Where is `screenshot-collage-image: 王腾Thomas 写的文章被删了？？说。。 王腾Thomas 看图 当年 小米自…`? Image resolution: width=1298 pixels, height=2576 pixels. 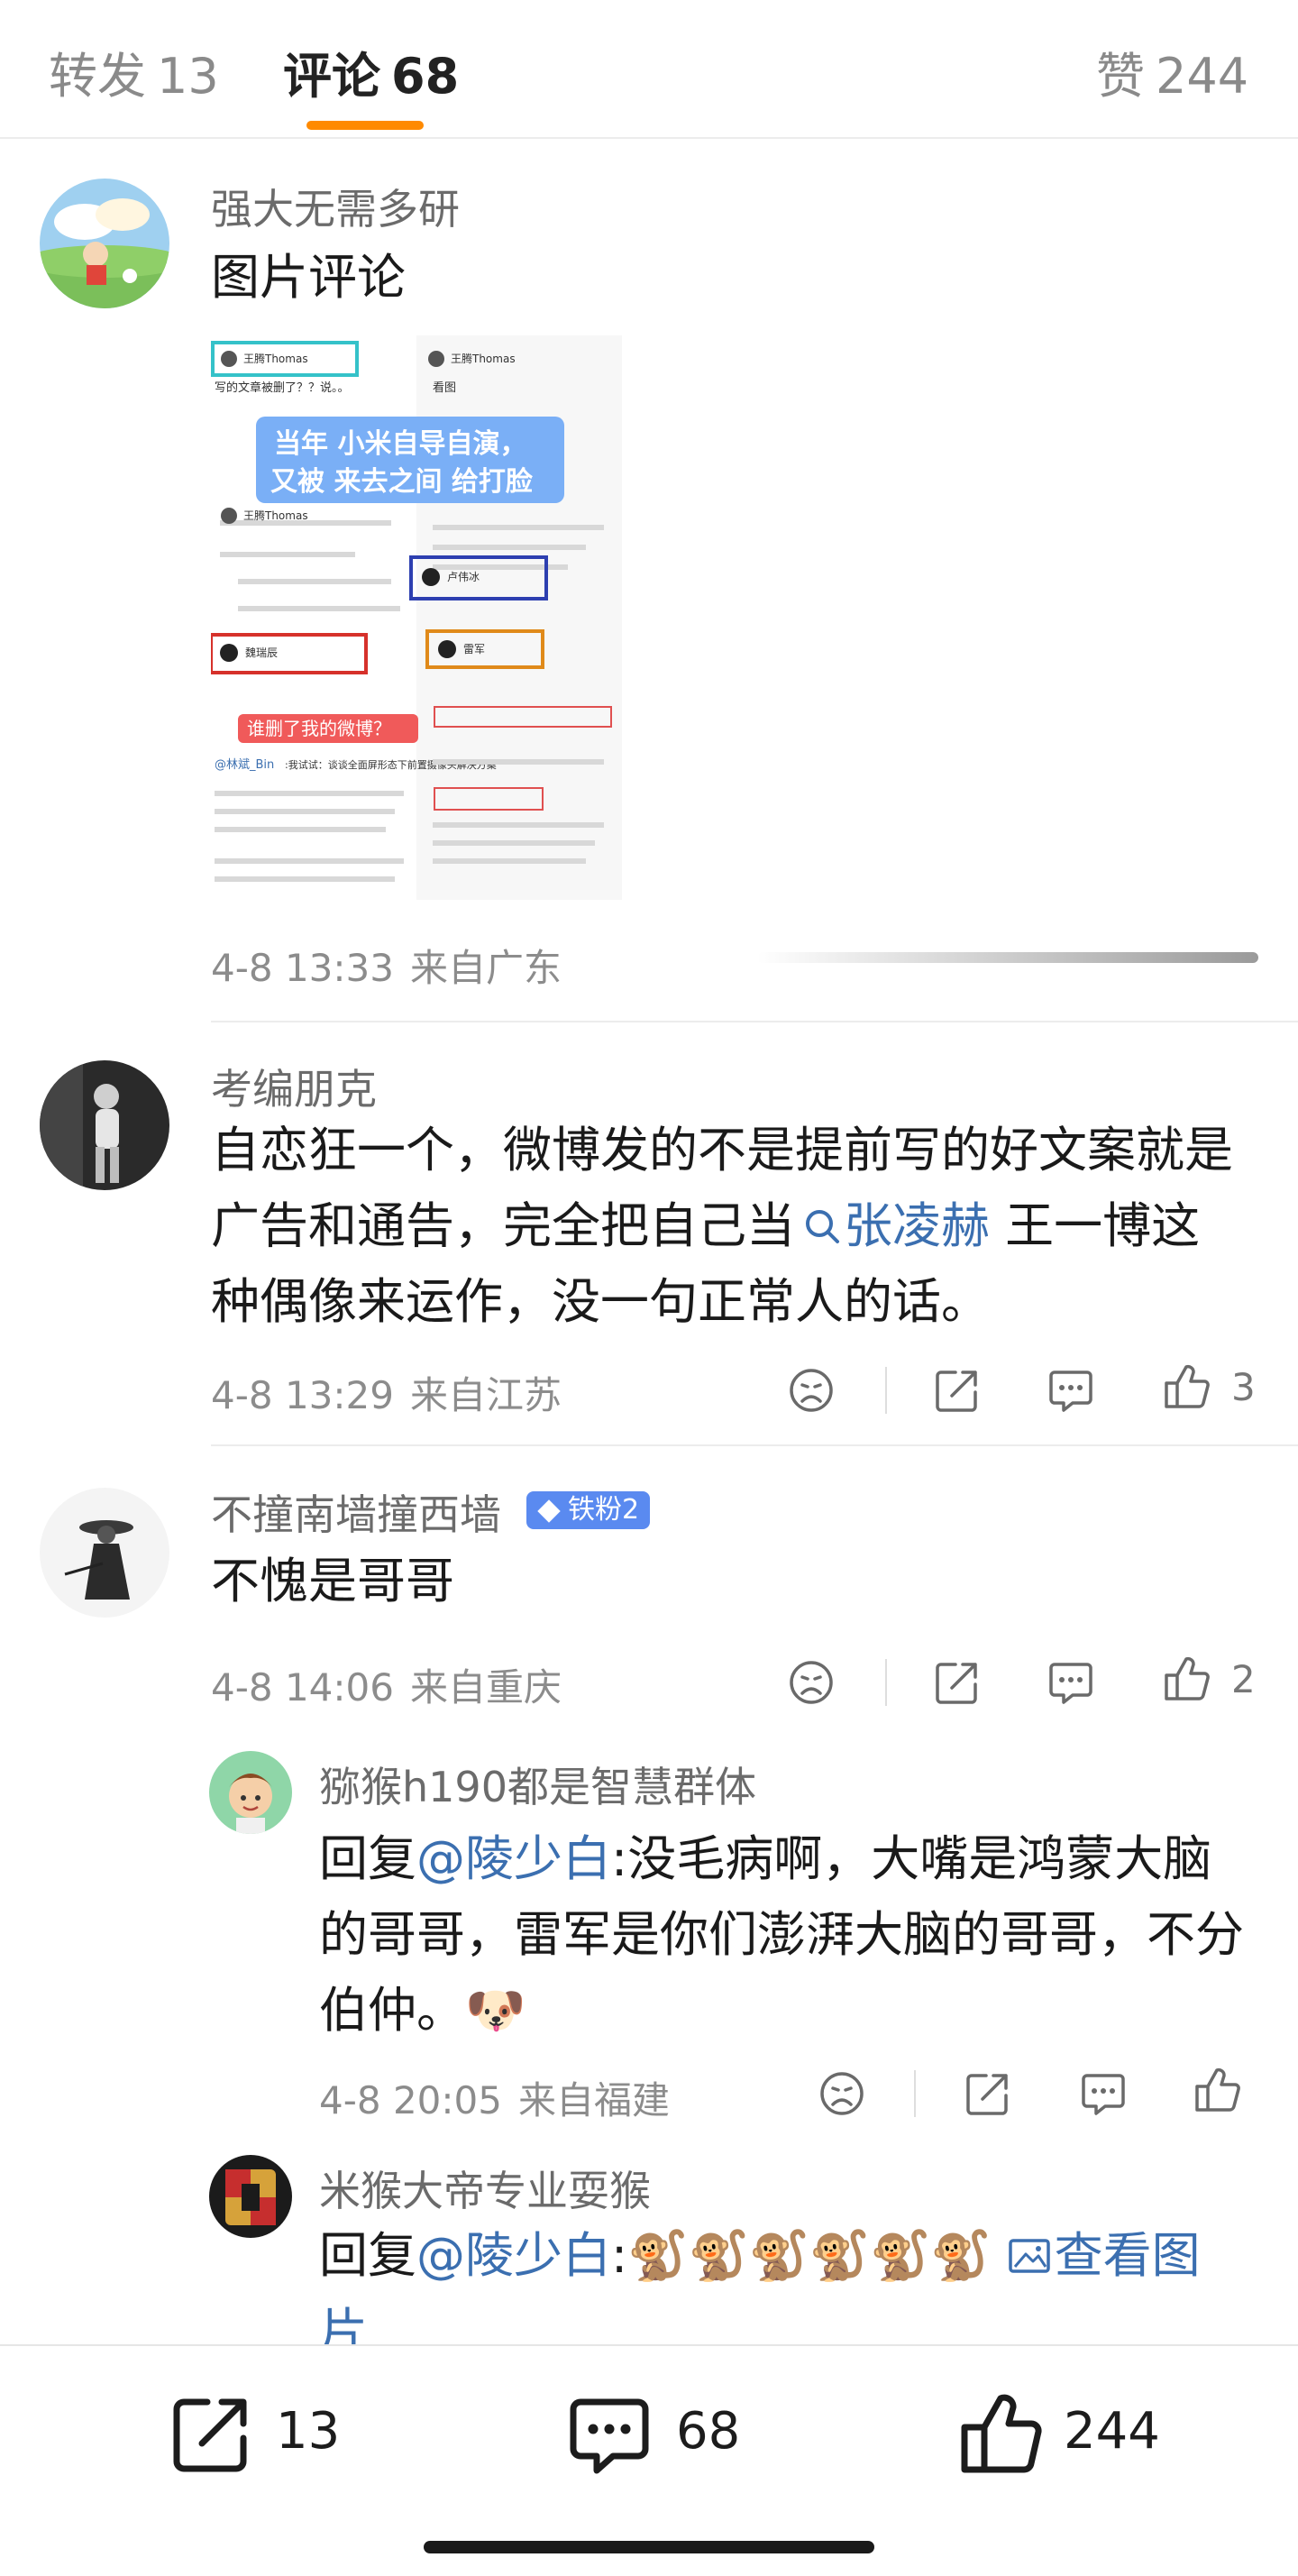 screenshot-collage-image: 王腾Thomas 写的文章被删了？？说。。 王腾Thomas 看图 当年 小米自… is located at coordinates (416, 617).